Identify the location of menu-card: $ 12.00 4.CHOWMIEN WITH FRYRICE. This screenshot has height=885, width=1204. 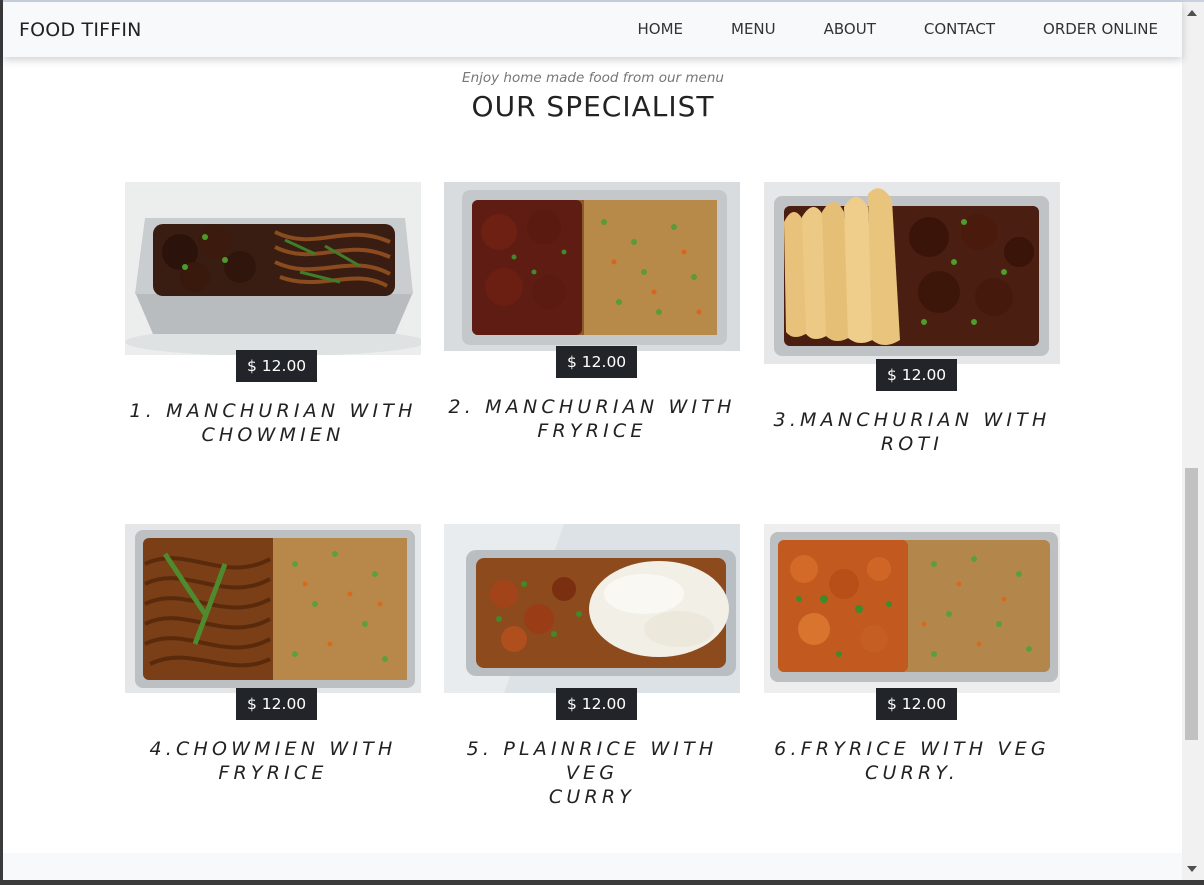
(273, 659).